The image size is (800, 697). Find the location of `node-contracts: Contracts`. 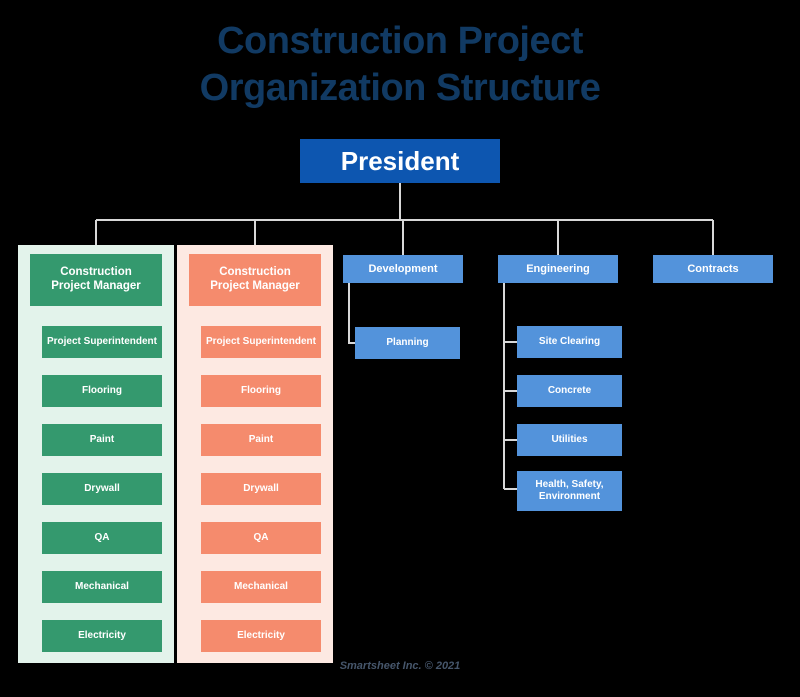

node-contracts: Contracts is located at coordinates (713, 269).